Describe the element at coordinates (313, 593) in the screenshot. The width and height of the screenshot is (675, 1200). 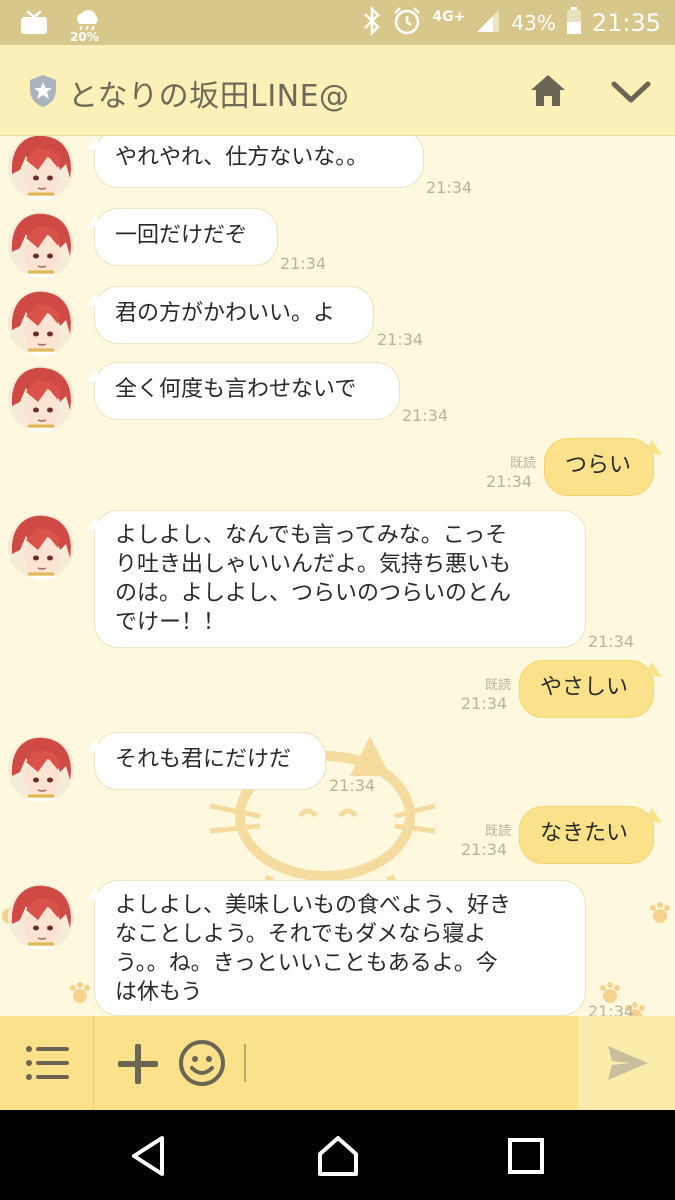
I see `message-text-line: のは。よしよし、つらいのつらいのとん` at that location.